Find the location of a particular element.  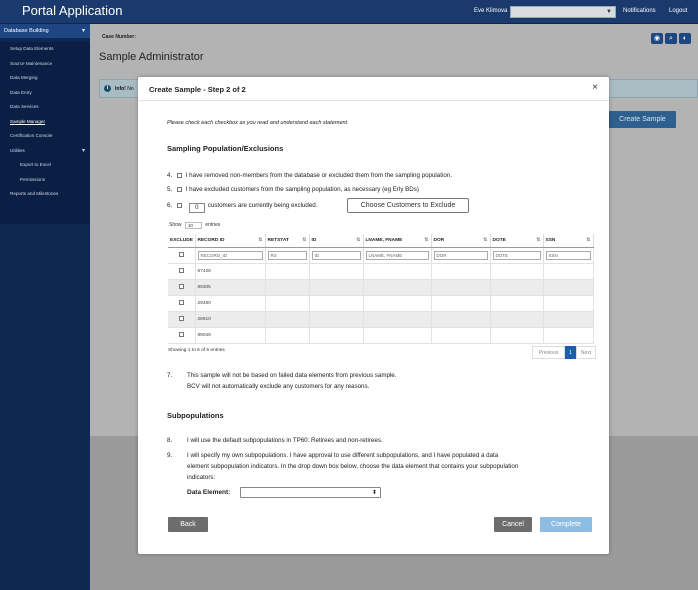

column-header-exclude: EXCLUDE is located at coordinates (182, 241).